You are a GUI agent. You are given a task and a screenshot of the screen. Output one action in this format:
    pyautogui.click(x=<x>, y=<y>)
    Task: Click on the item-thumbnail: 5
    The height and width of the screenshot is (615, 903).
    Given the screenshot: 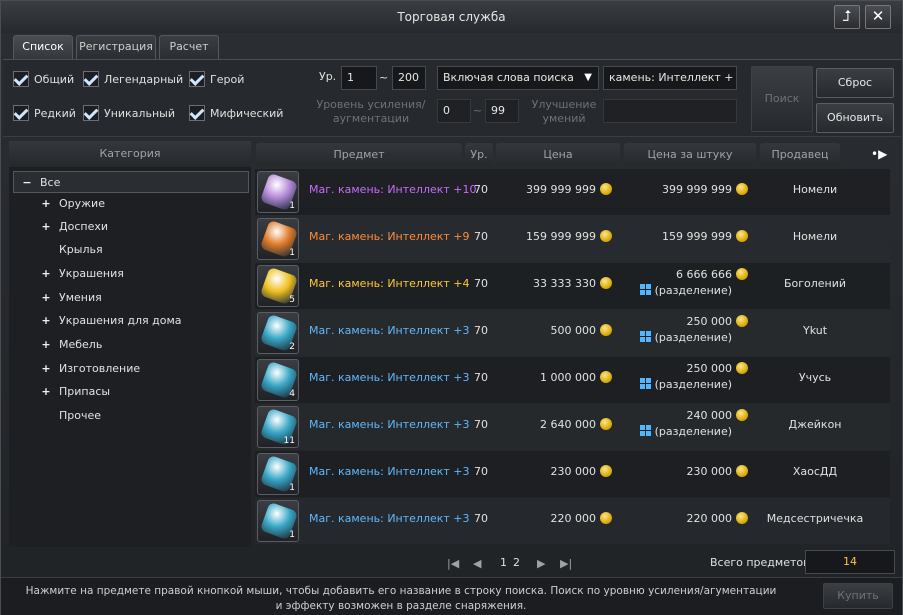 What is the action you would take?
    pyautogui.click(x=278, y=286)
    